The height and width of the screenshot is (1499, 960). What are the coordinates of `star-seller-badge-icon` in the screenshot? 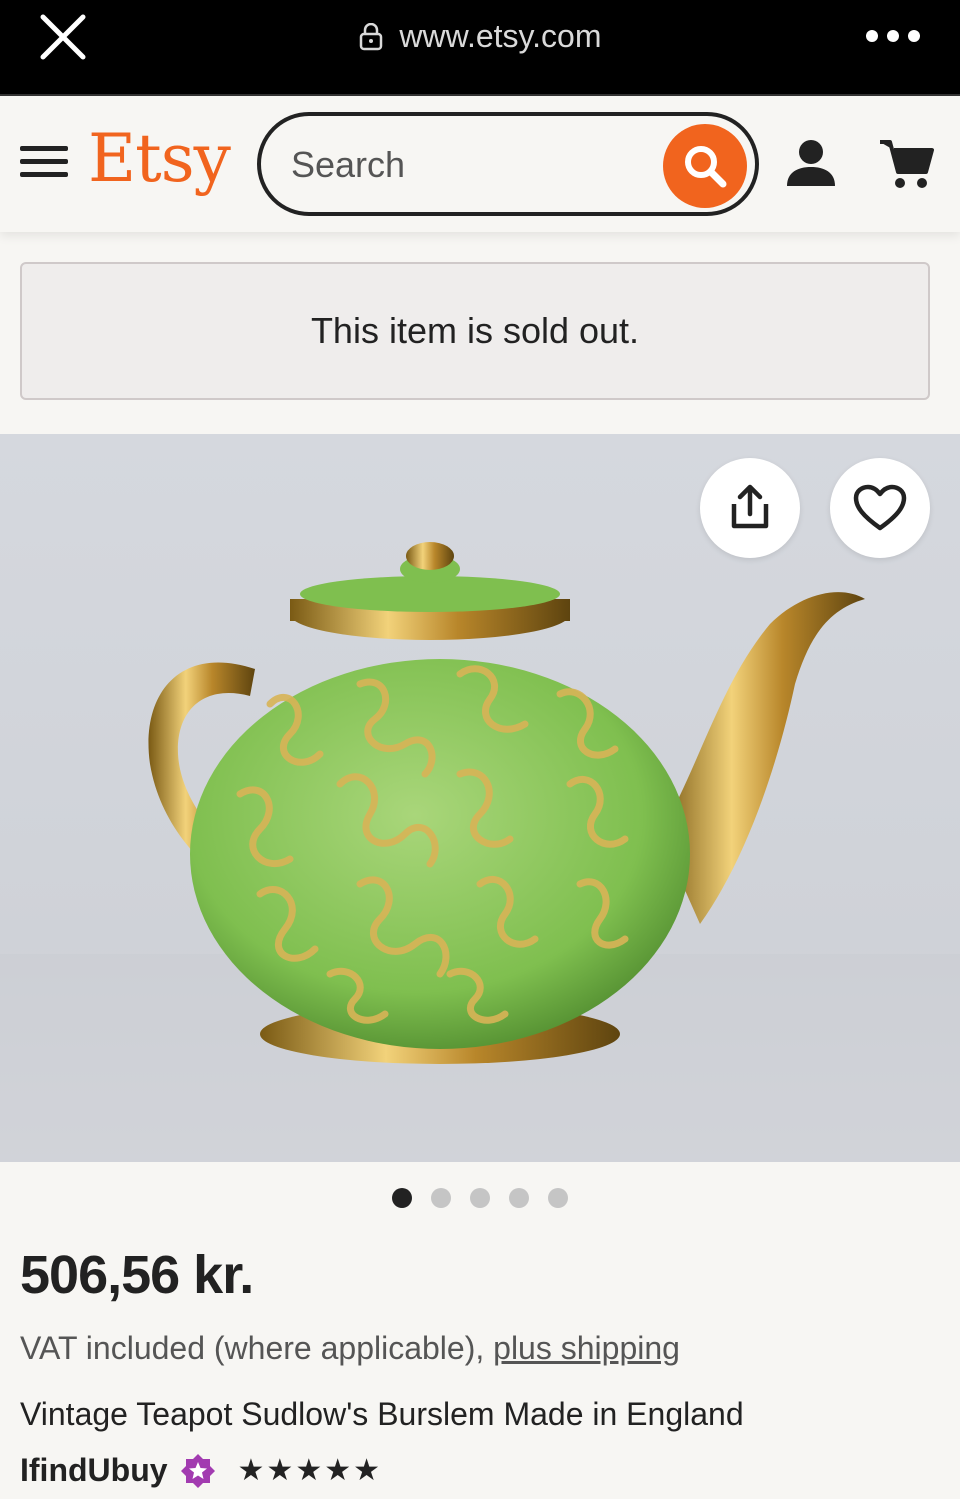 It's located at (197, 1470).